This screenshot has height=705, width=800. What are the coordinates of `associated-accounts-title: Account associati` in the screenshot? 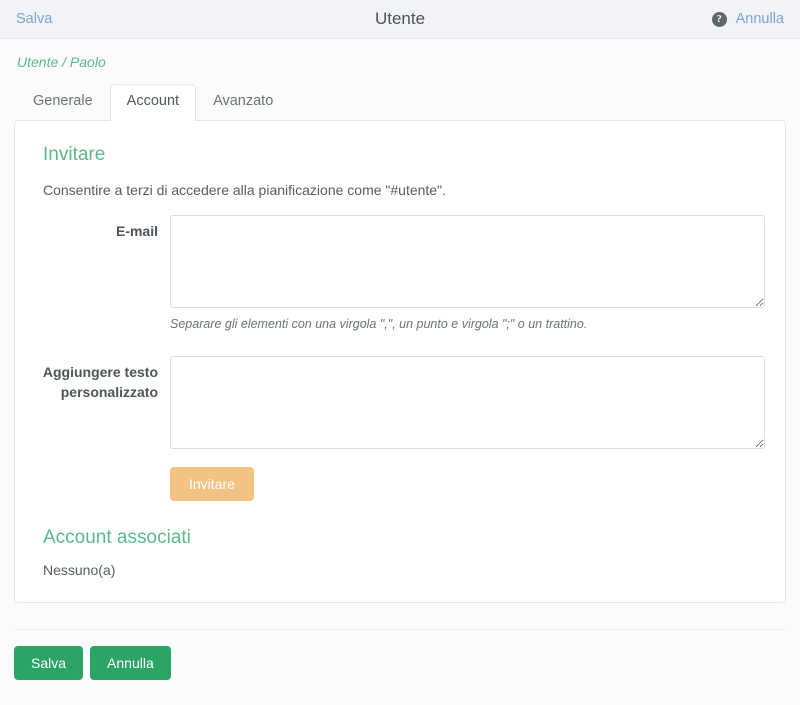 It's located at (117, 538).